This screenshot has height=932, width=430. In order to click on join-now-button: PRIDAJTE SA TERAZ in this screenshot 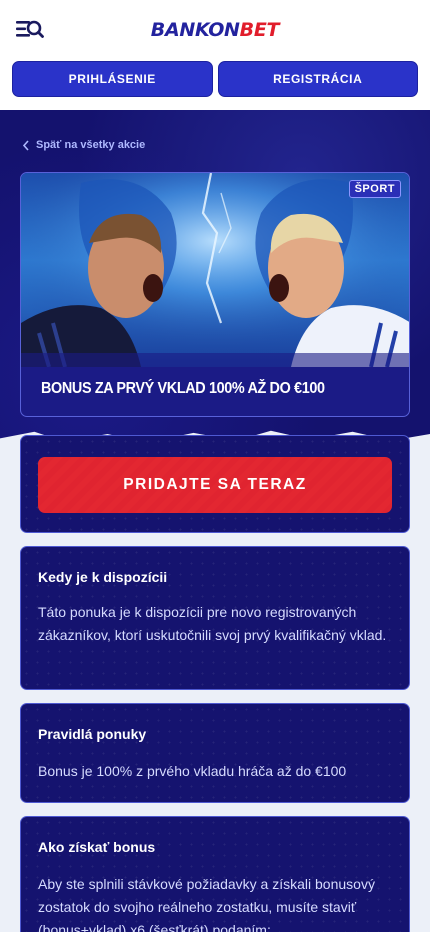, I will do `click(215, 485)`.